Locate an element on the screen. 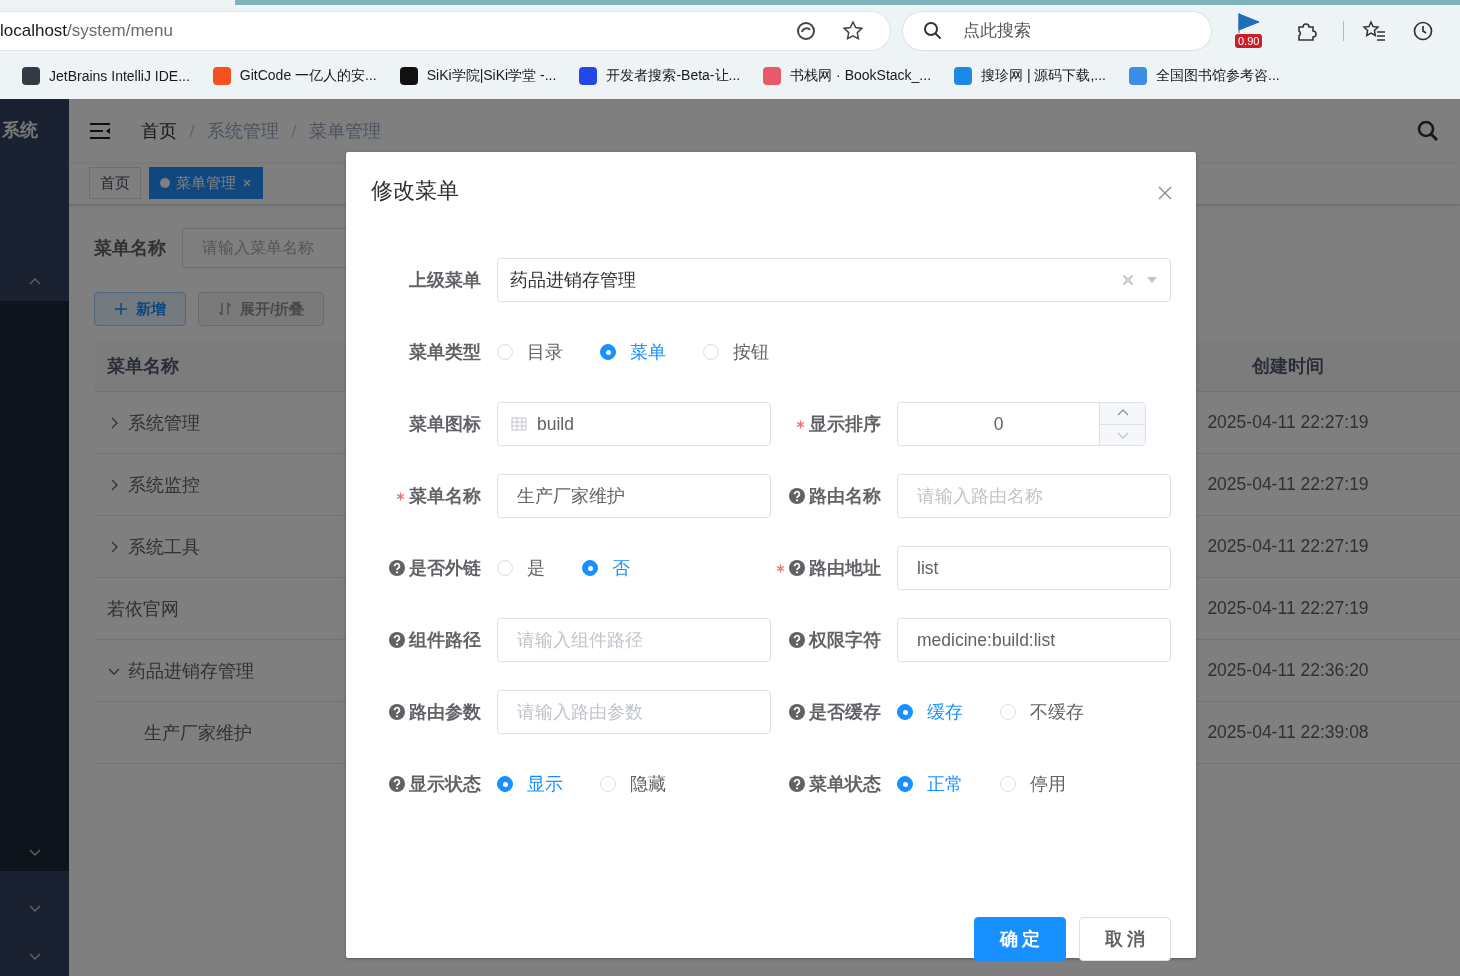 This screenshot has height=976, width=1460. input-field: 请输入路由参数 is located at coordinates (634, 712).